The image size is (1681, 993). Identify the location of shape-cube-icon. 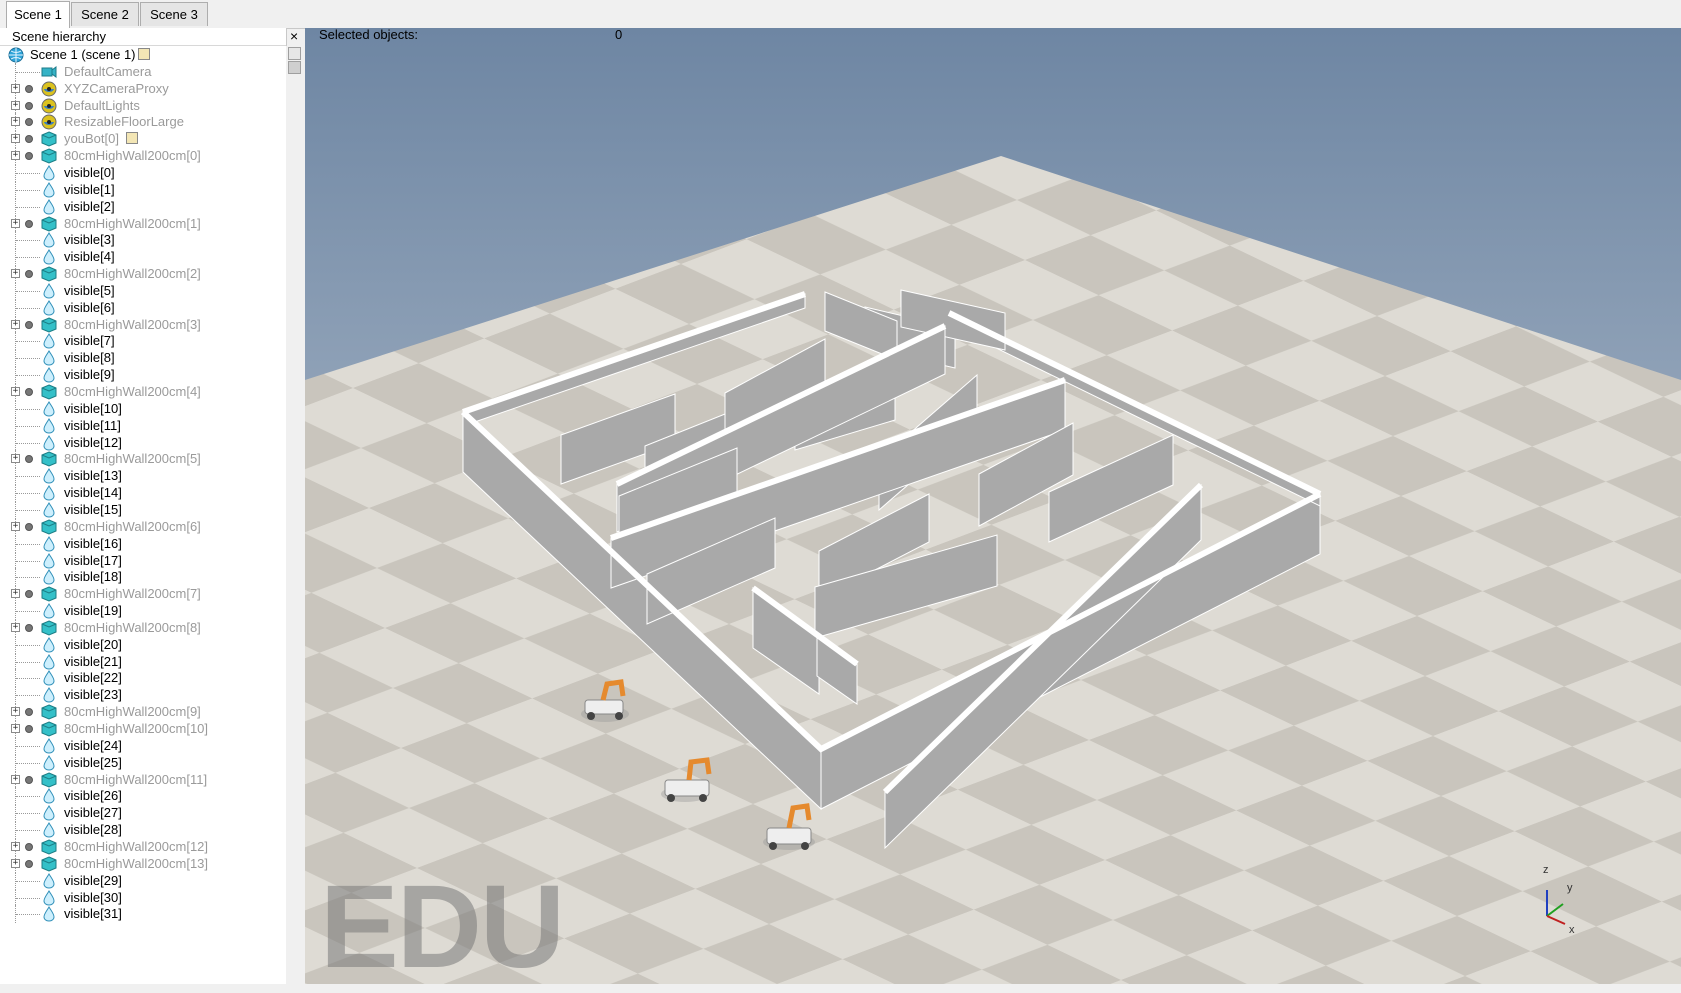
(49, 392).